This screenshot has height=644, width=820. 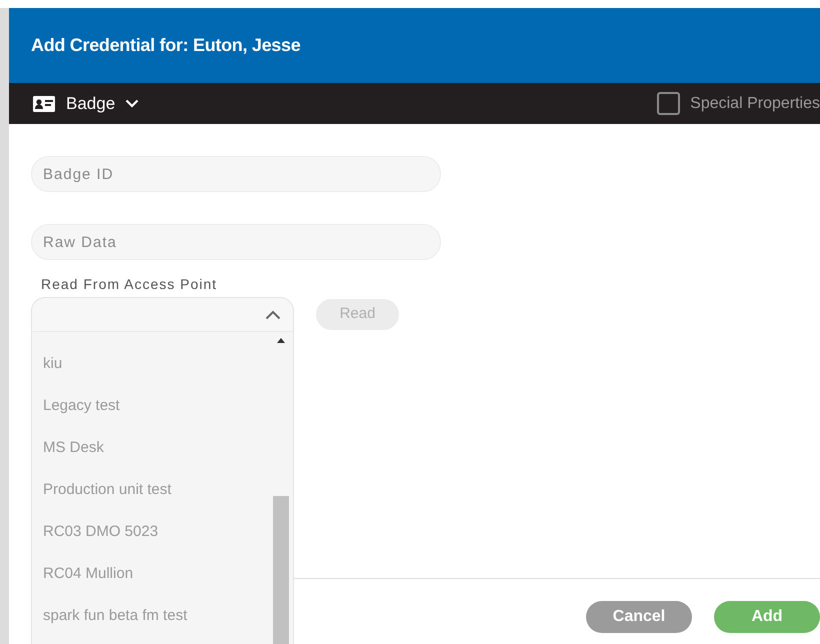 I want to click on add-button: Add, so click(x=767, y=617).